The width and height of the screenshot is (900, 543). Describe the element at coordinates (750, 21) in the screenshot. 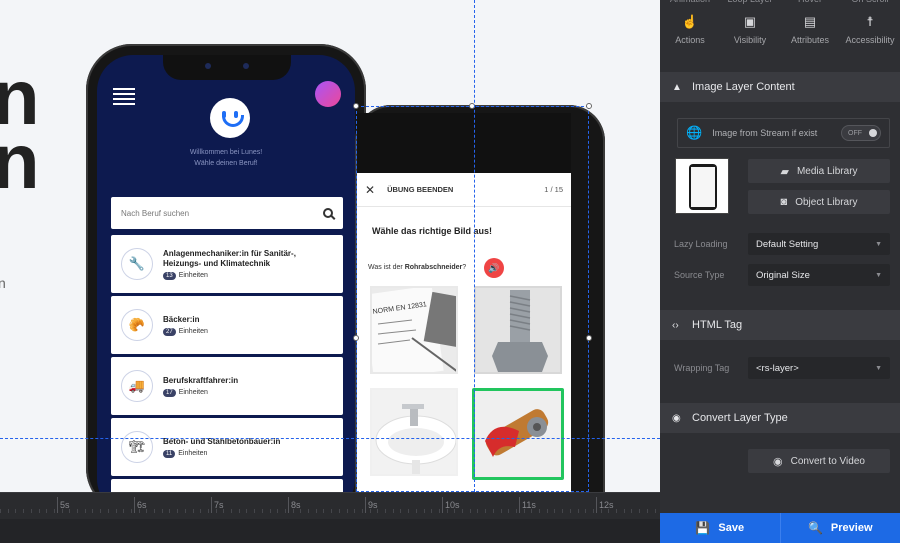

I see `visibility-icon: ▣` at that location.